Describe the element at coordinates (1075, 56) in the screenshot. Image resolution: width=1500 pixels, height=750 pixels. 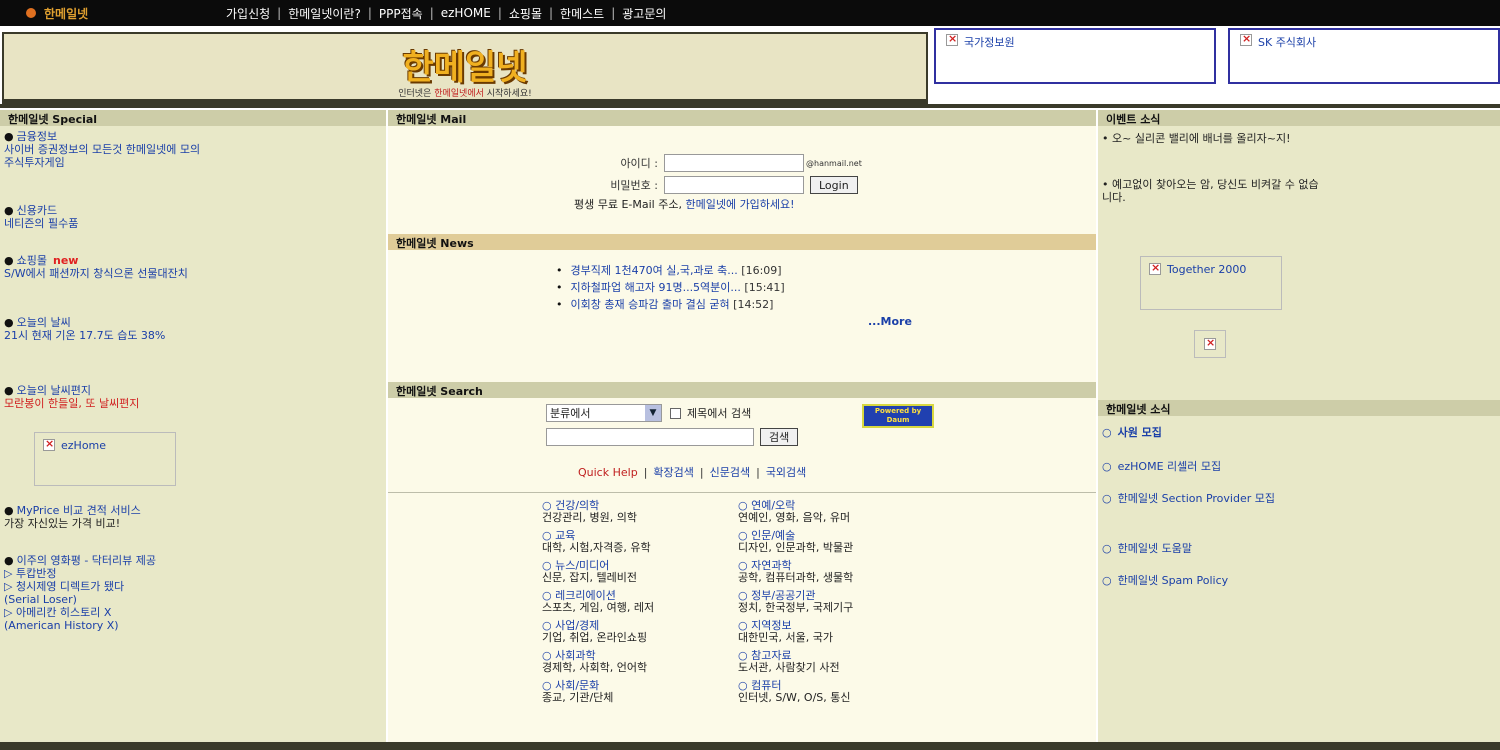
I see `banner-nis: 국가정보원` at that location.